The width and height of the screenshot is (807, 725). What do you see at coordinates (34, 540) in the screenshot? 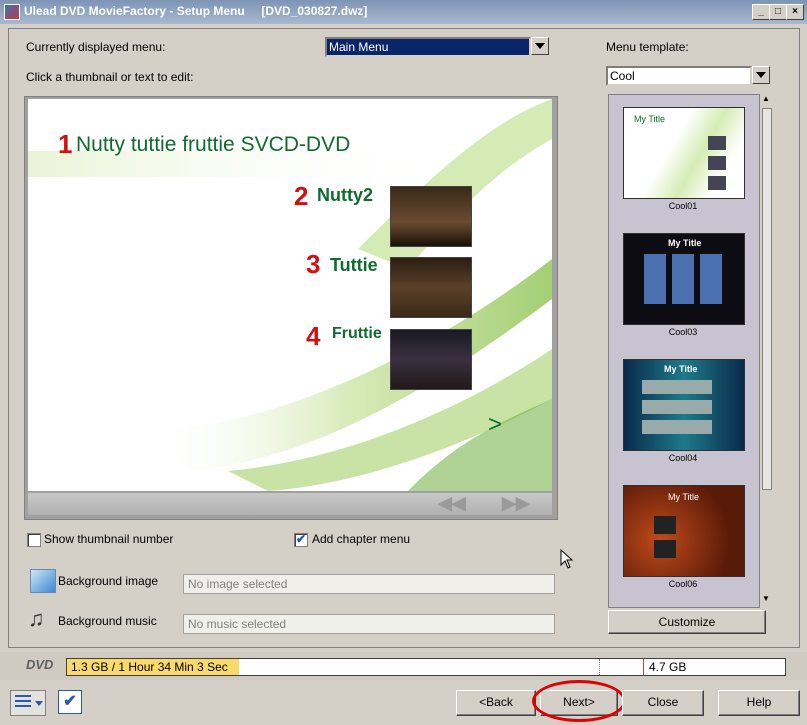
I see `show-thumbnail-number-checkbox` at bounding box center [34, 540].